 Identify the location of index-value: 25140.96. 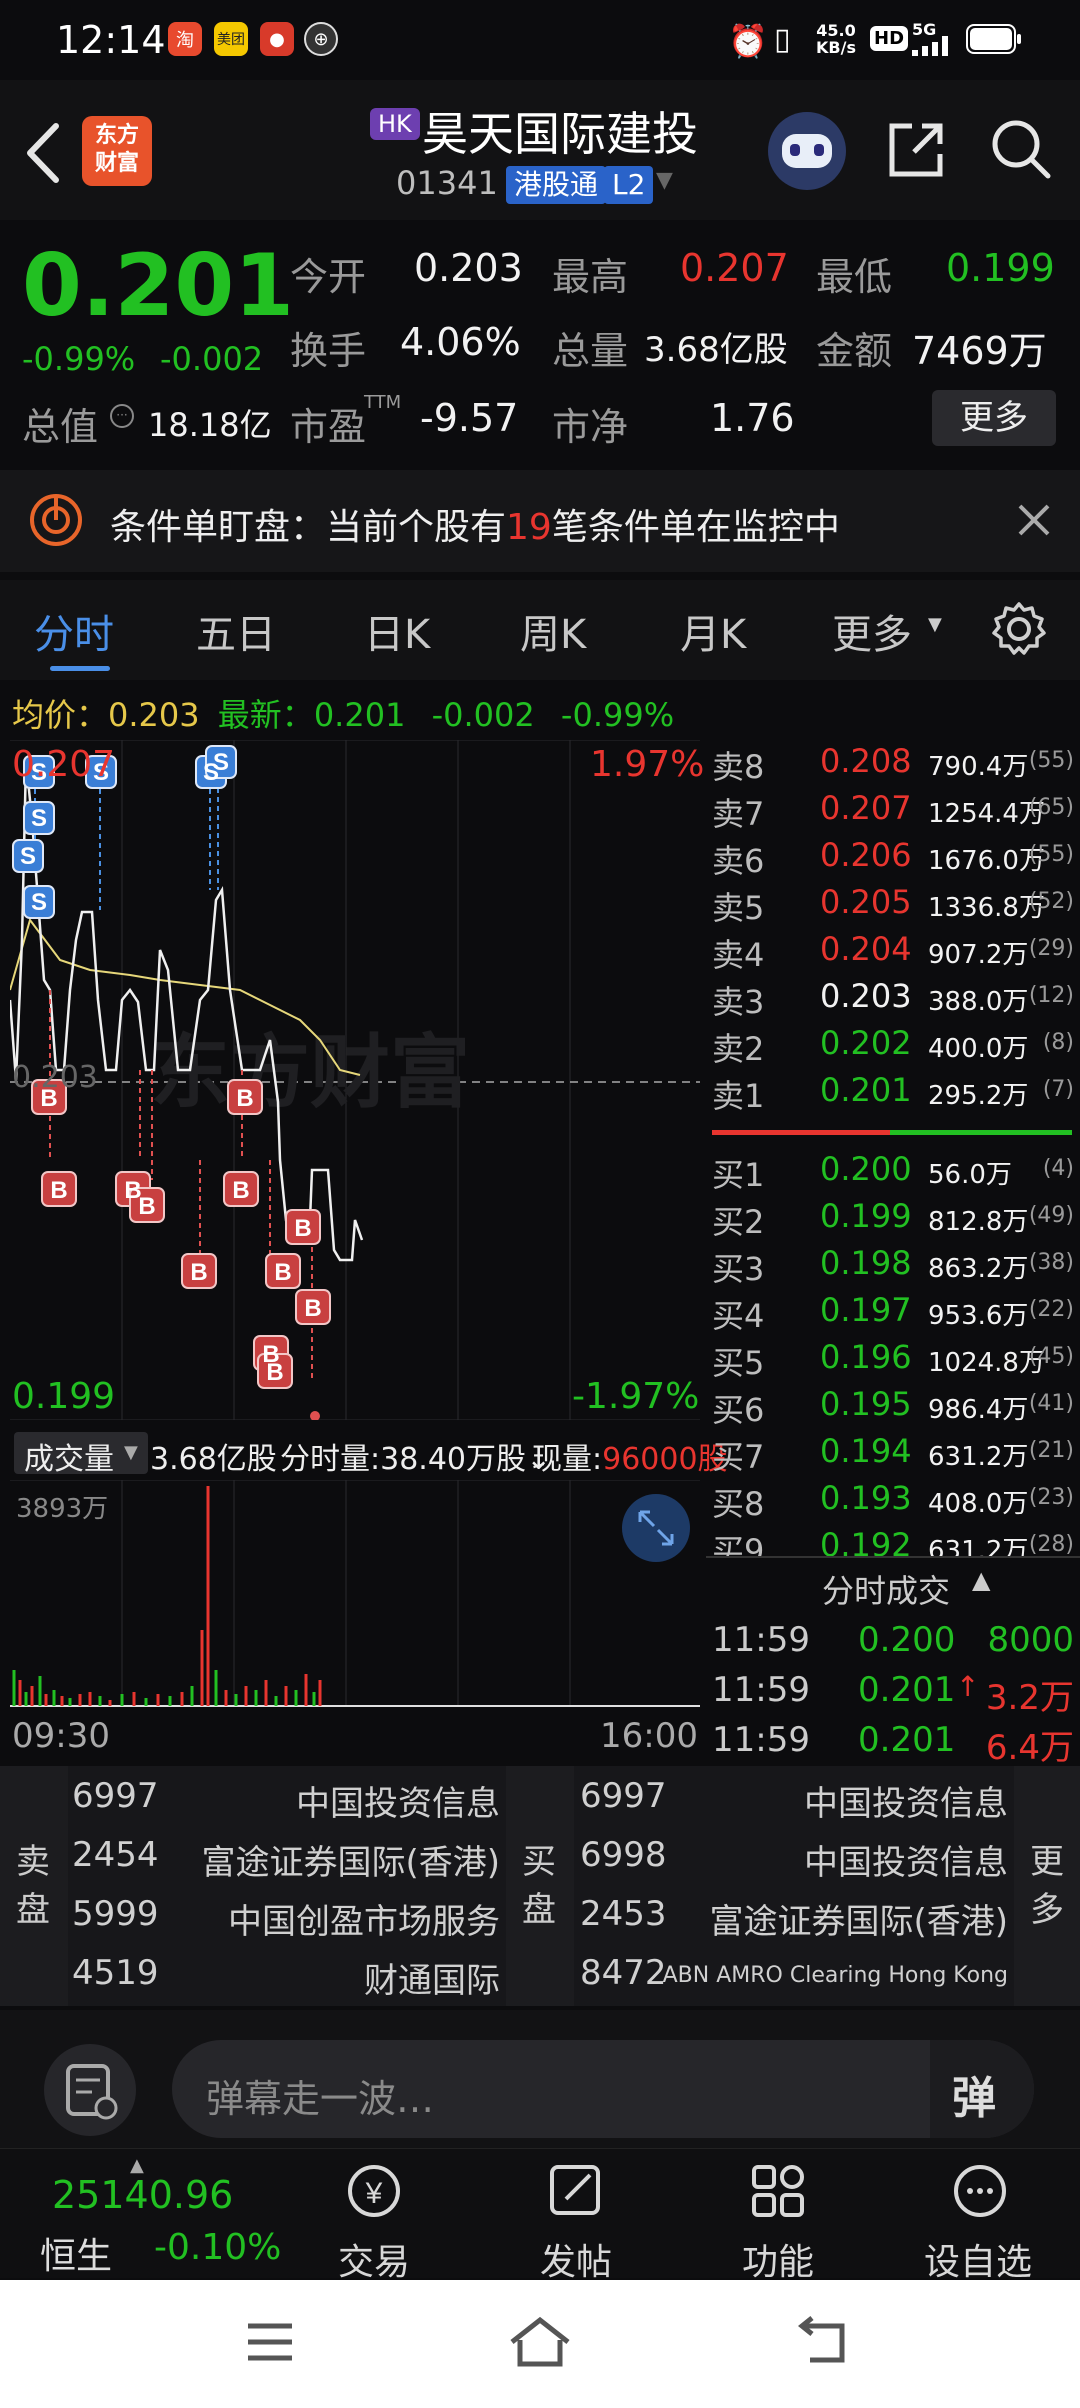
(142, 2195).